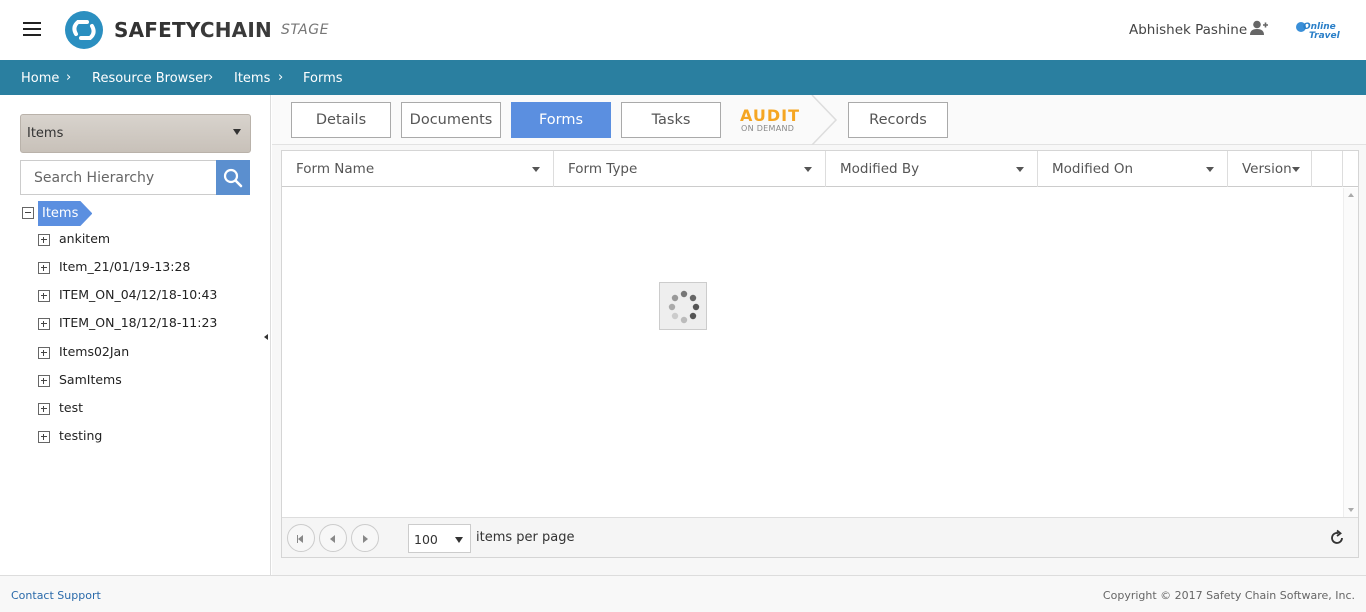 The image size is (1366, 612). Describe the element at coordinates (439, 538) in the screenshot. I see `page-size-select: 100` at that location.